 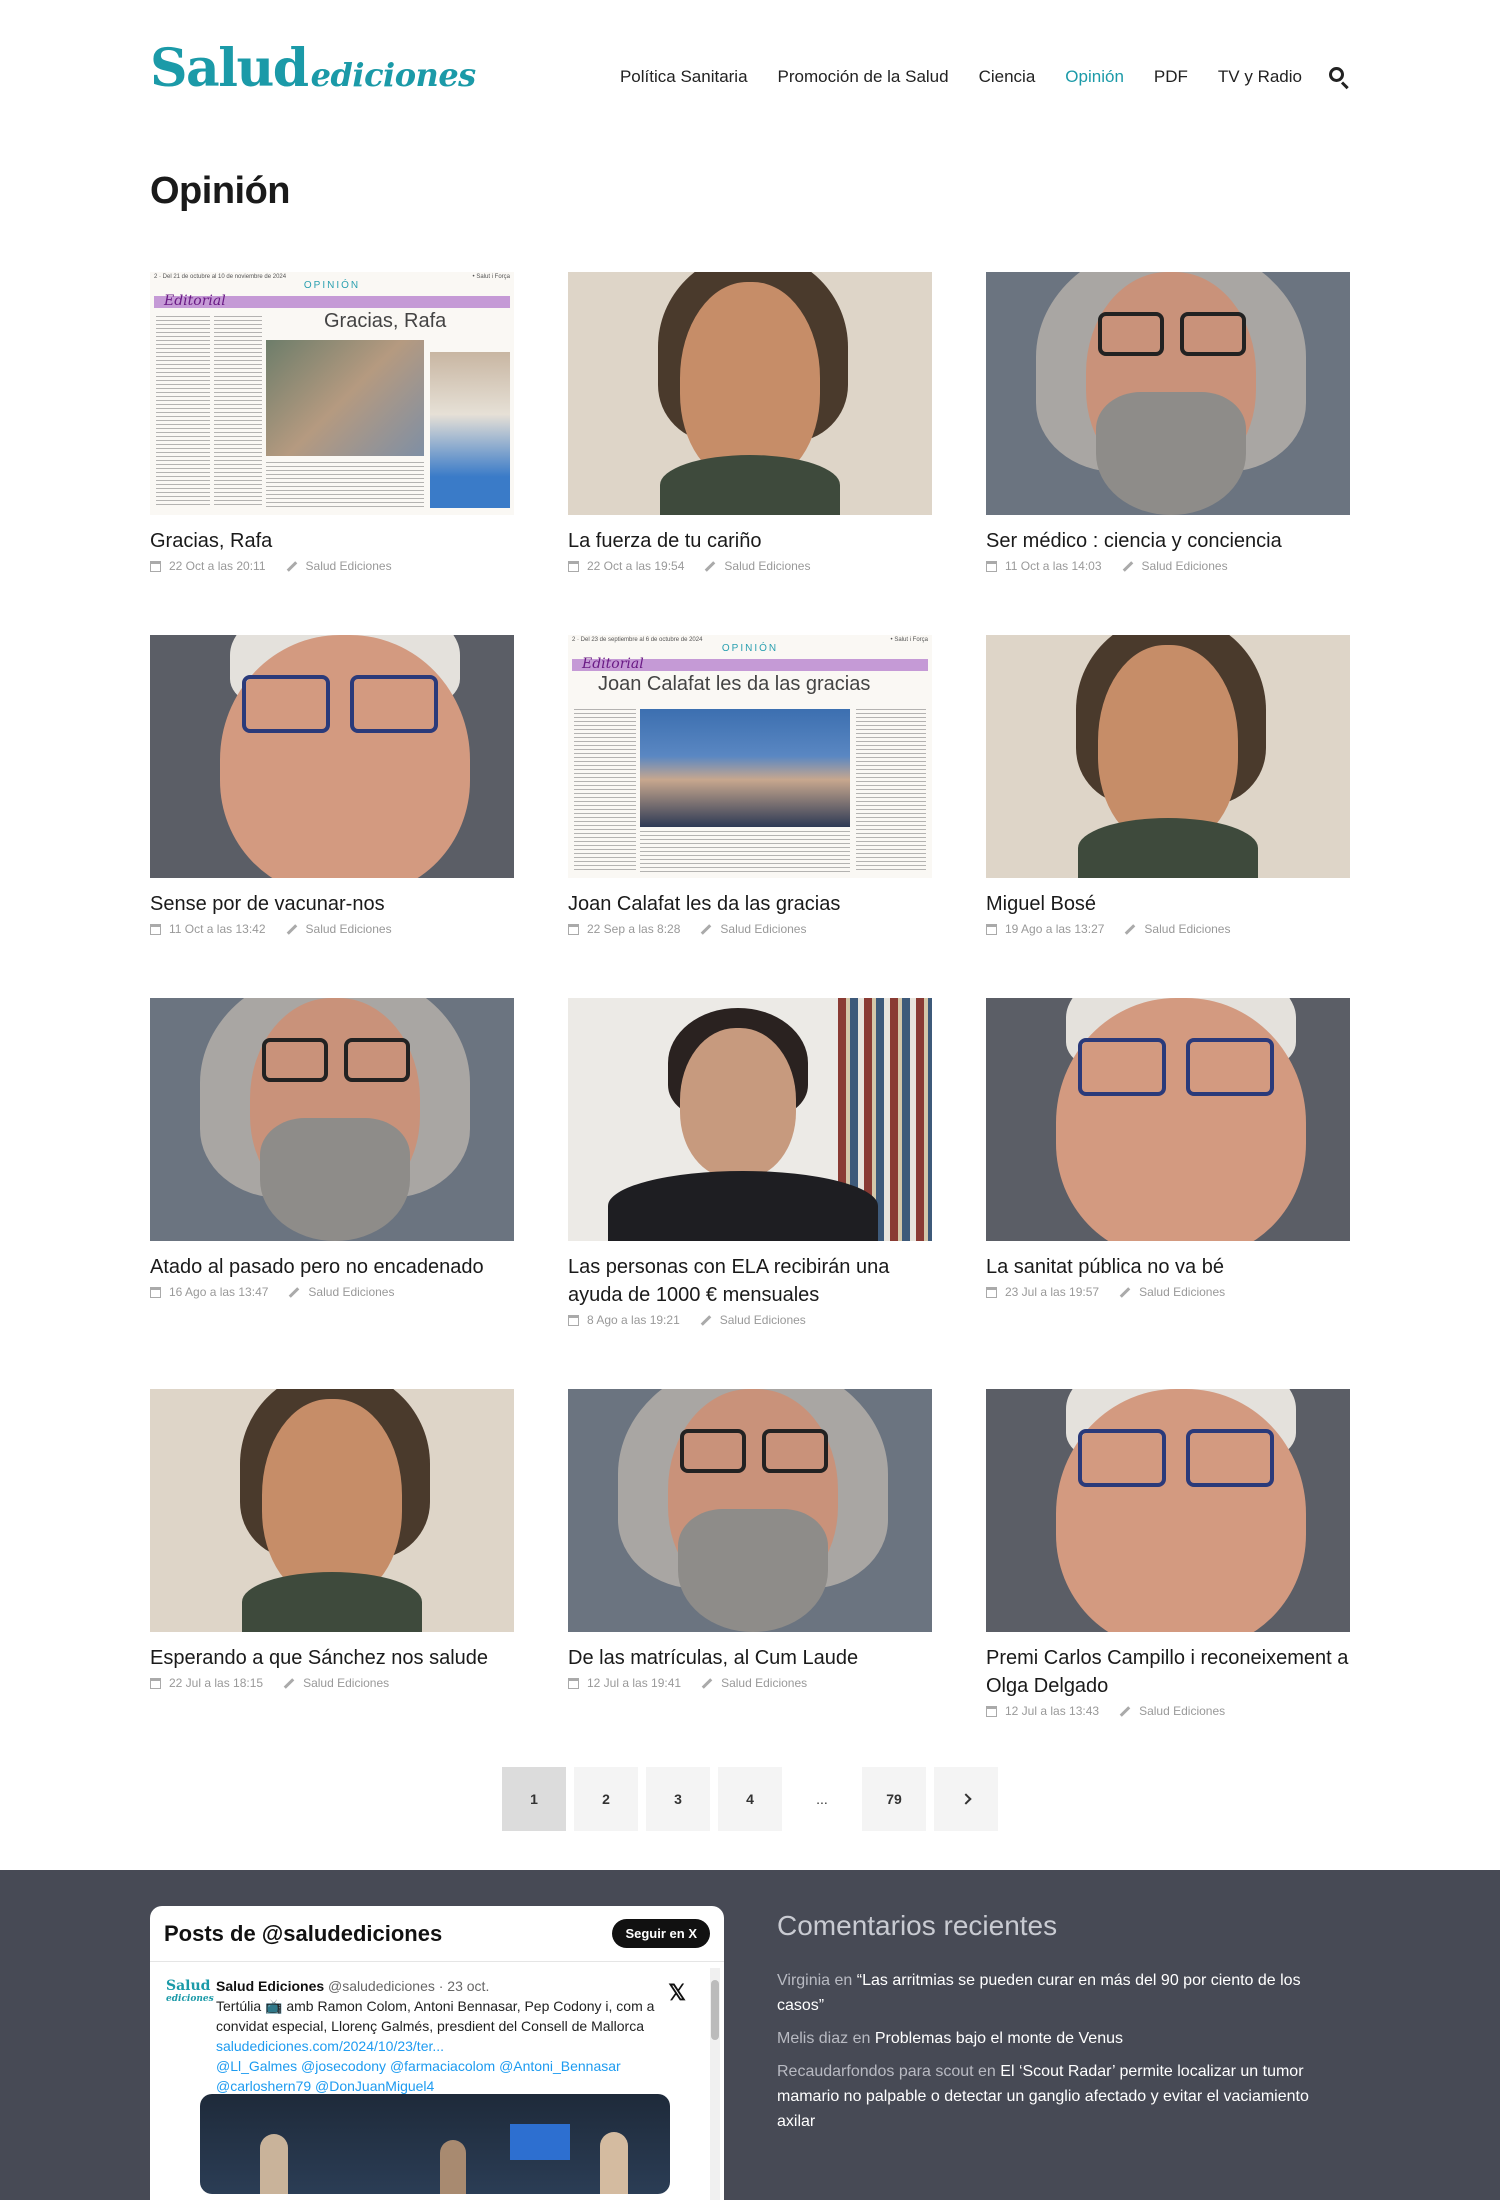 What do you see at coordinates (332, 1658) in the screenshot?
I see `article-title: Esperando a que Sánchez nos salude` at bounding box center [332, 1658].